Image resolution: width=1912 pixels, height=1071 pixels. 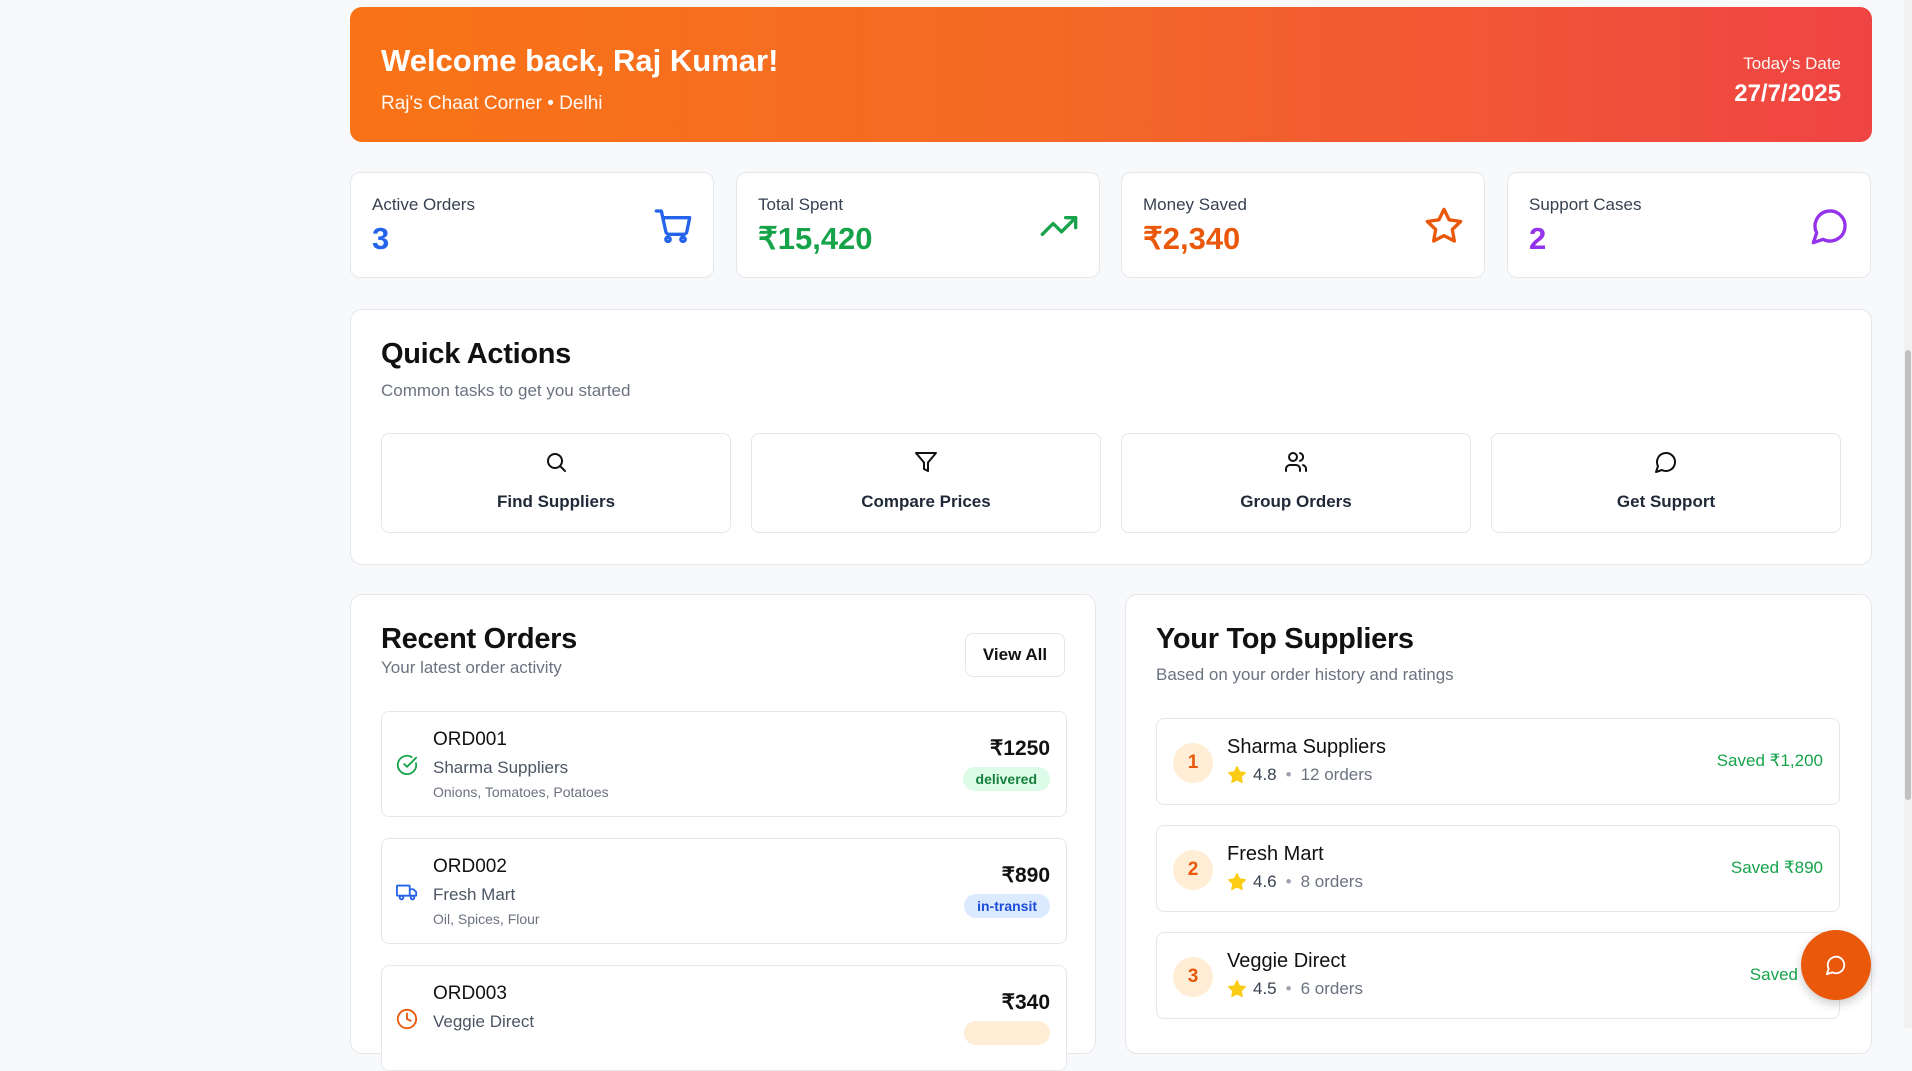 I want to click on stat-label: Support Cases, so click(x=1585, y=204).